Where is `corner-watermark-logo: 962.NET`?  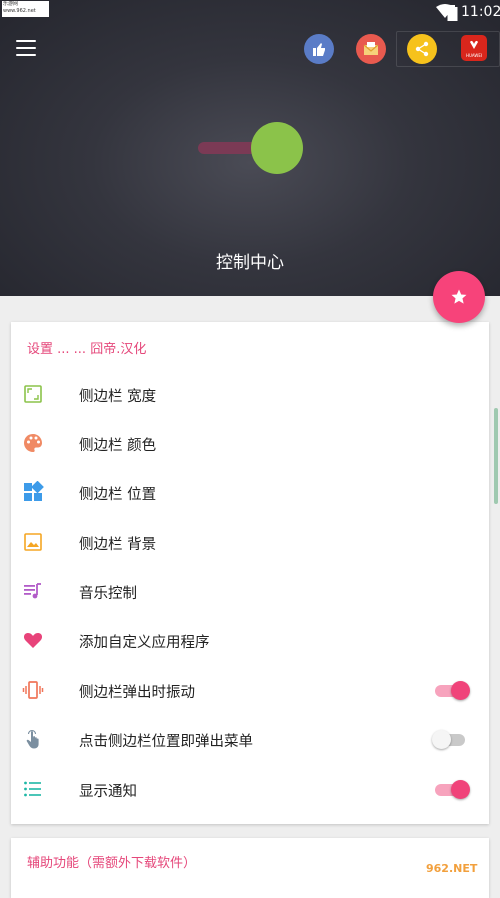
corner-watermark-logo: 962.NET is located at coordinates (452, 868).